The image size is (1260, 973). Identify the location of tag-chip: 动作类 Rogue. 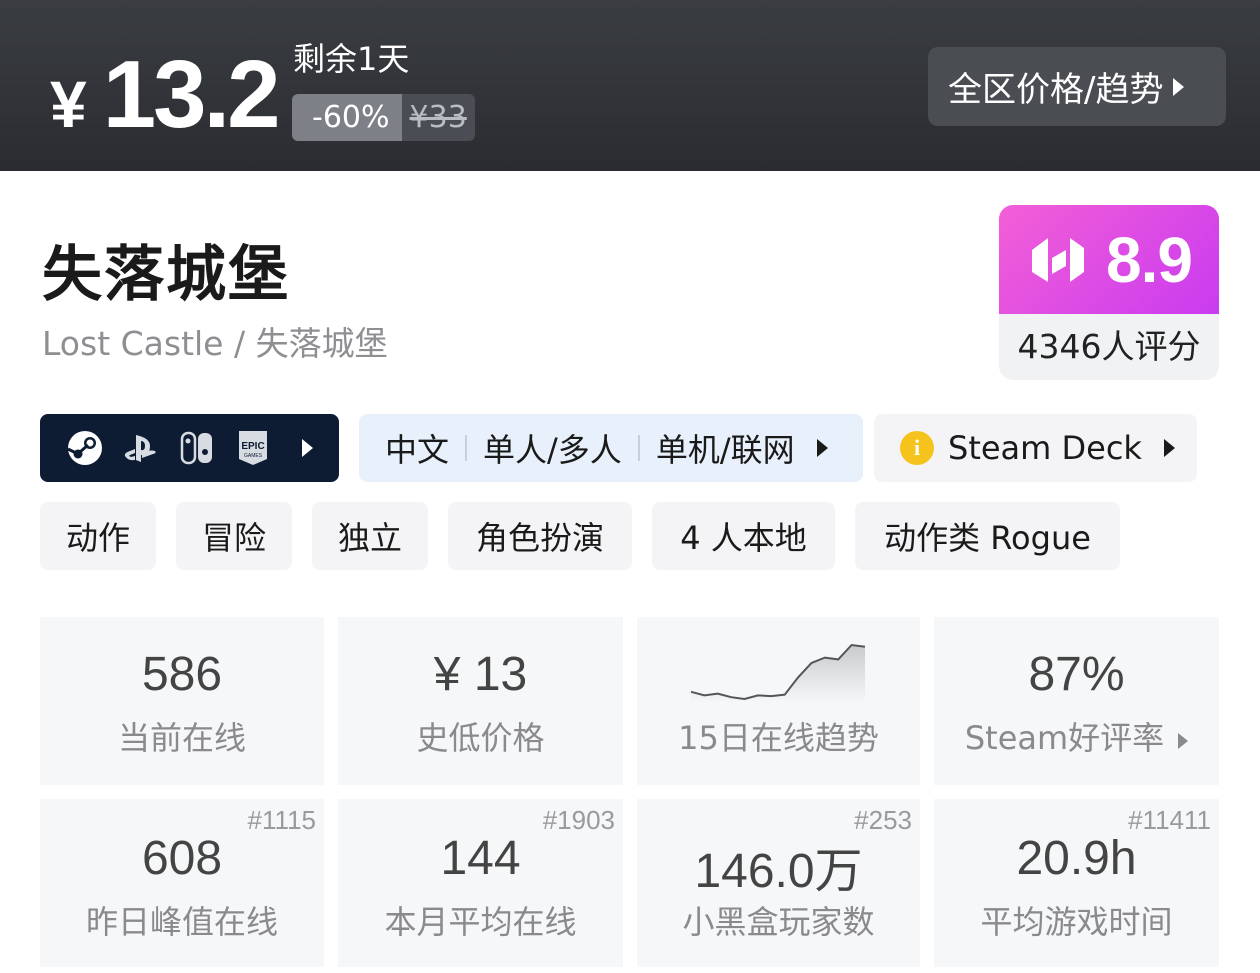
(987, 536).